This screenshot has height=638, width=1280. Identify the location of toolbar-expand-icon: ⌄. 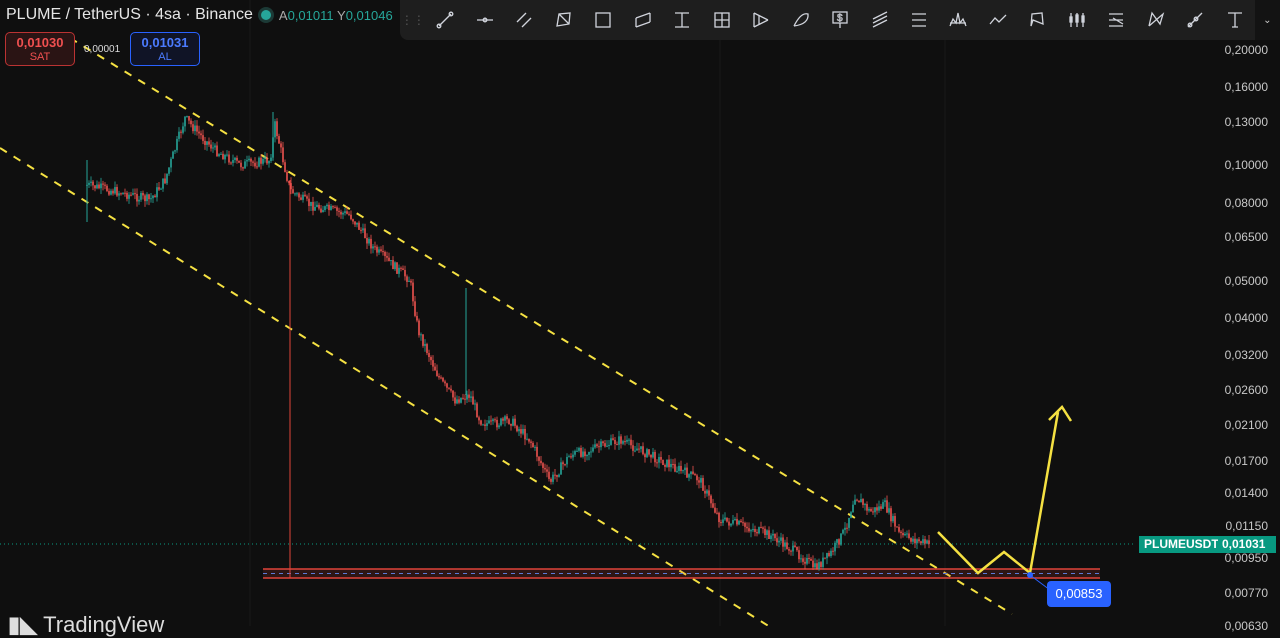
(1267, 20).